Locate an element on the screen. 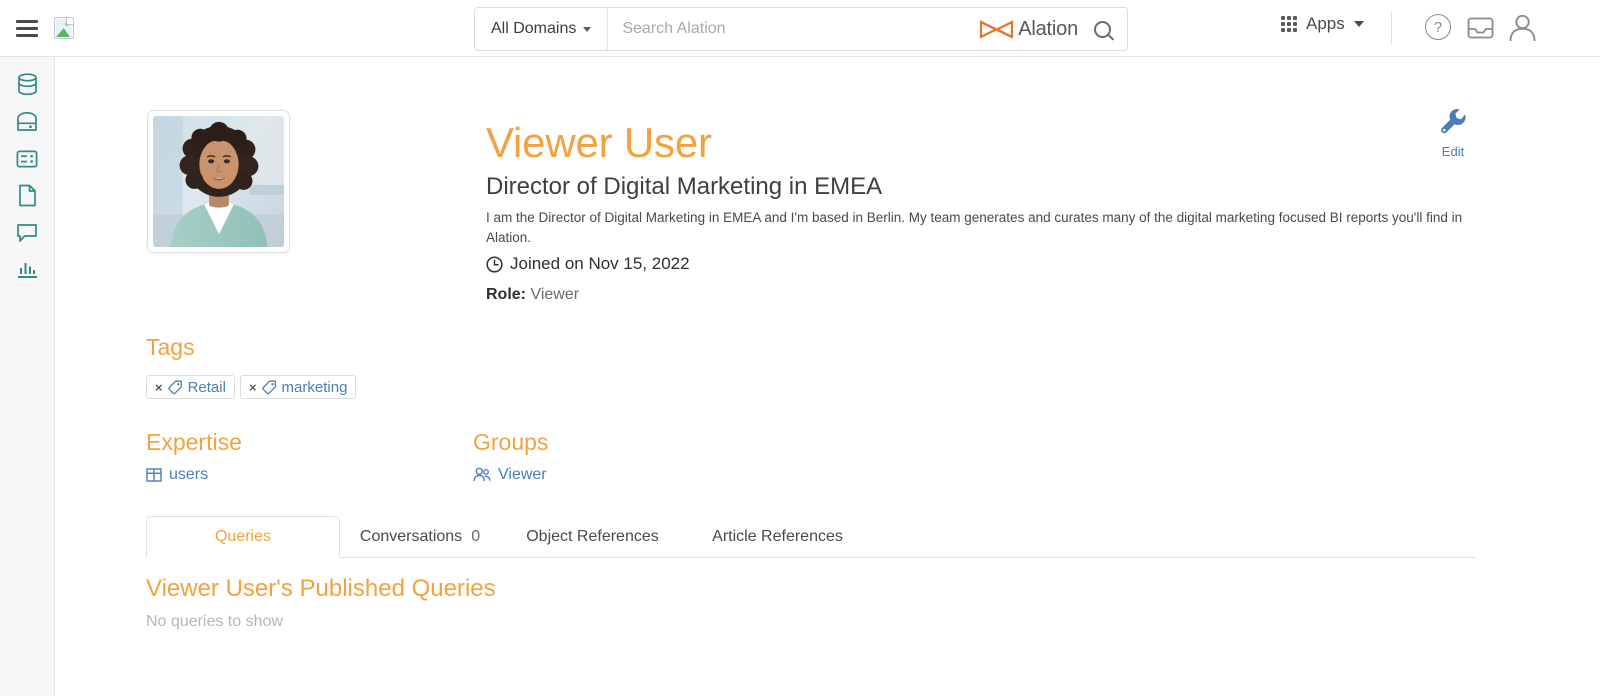 This screenshot has height=696, width=1600. tag-chip-marketing: × marketing is located at coordinates (298, 387).